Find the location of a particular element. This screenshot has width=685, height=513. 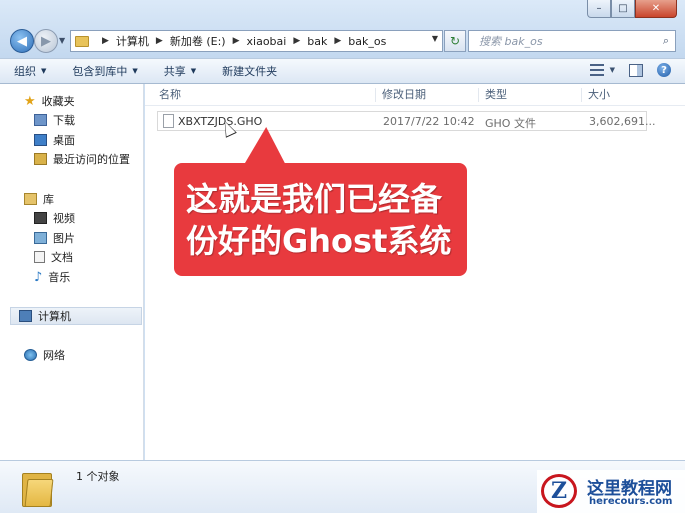

forward-button: ▶ is located at coordinates (46, 41).